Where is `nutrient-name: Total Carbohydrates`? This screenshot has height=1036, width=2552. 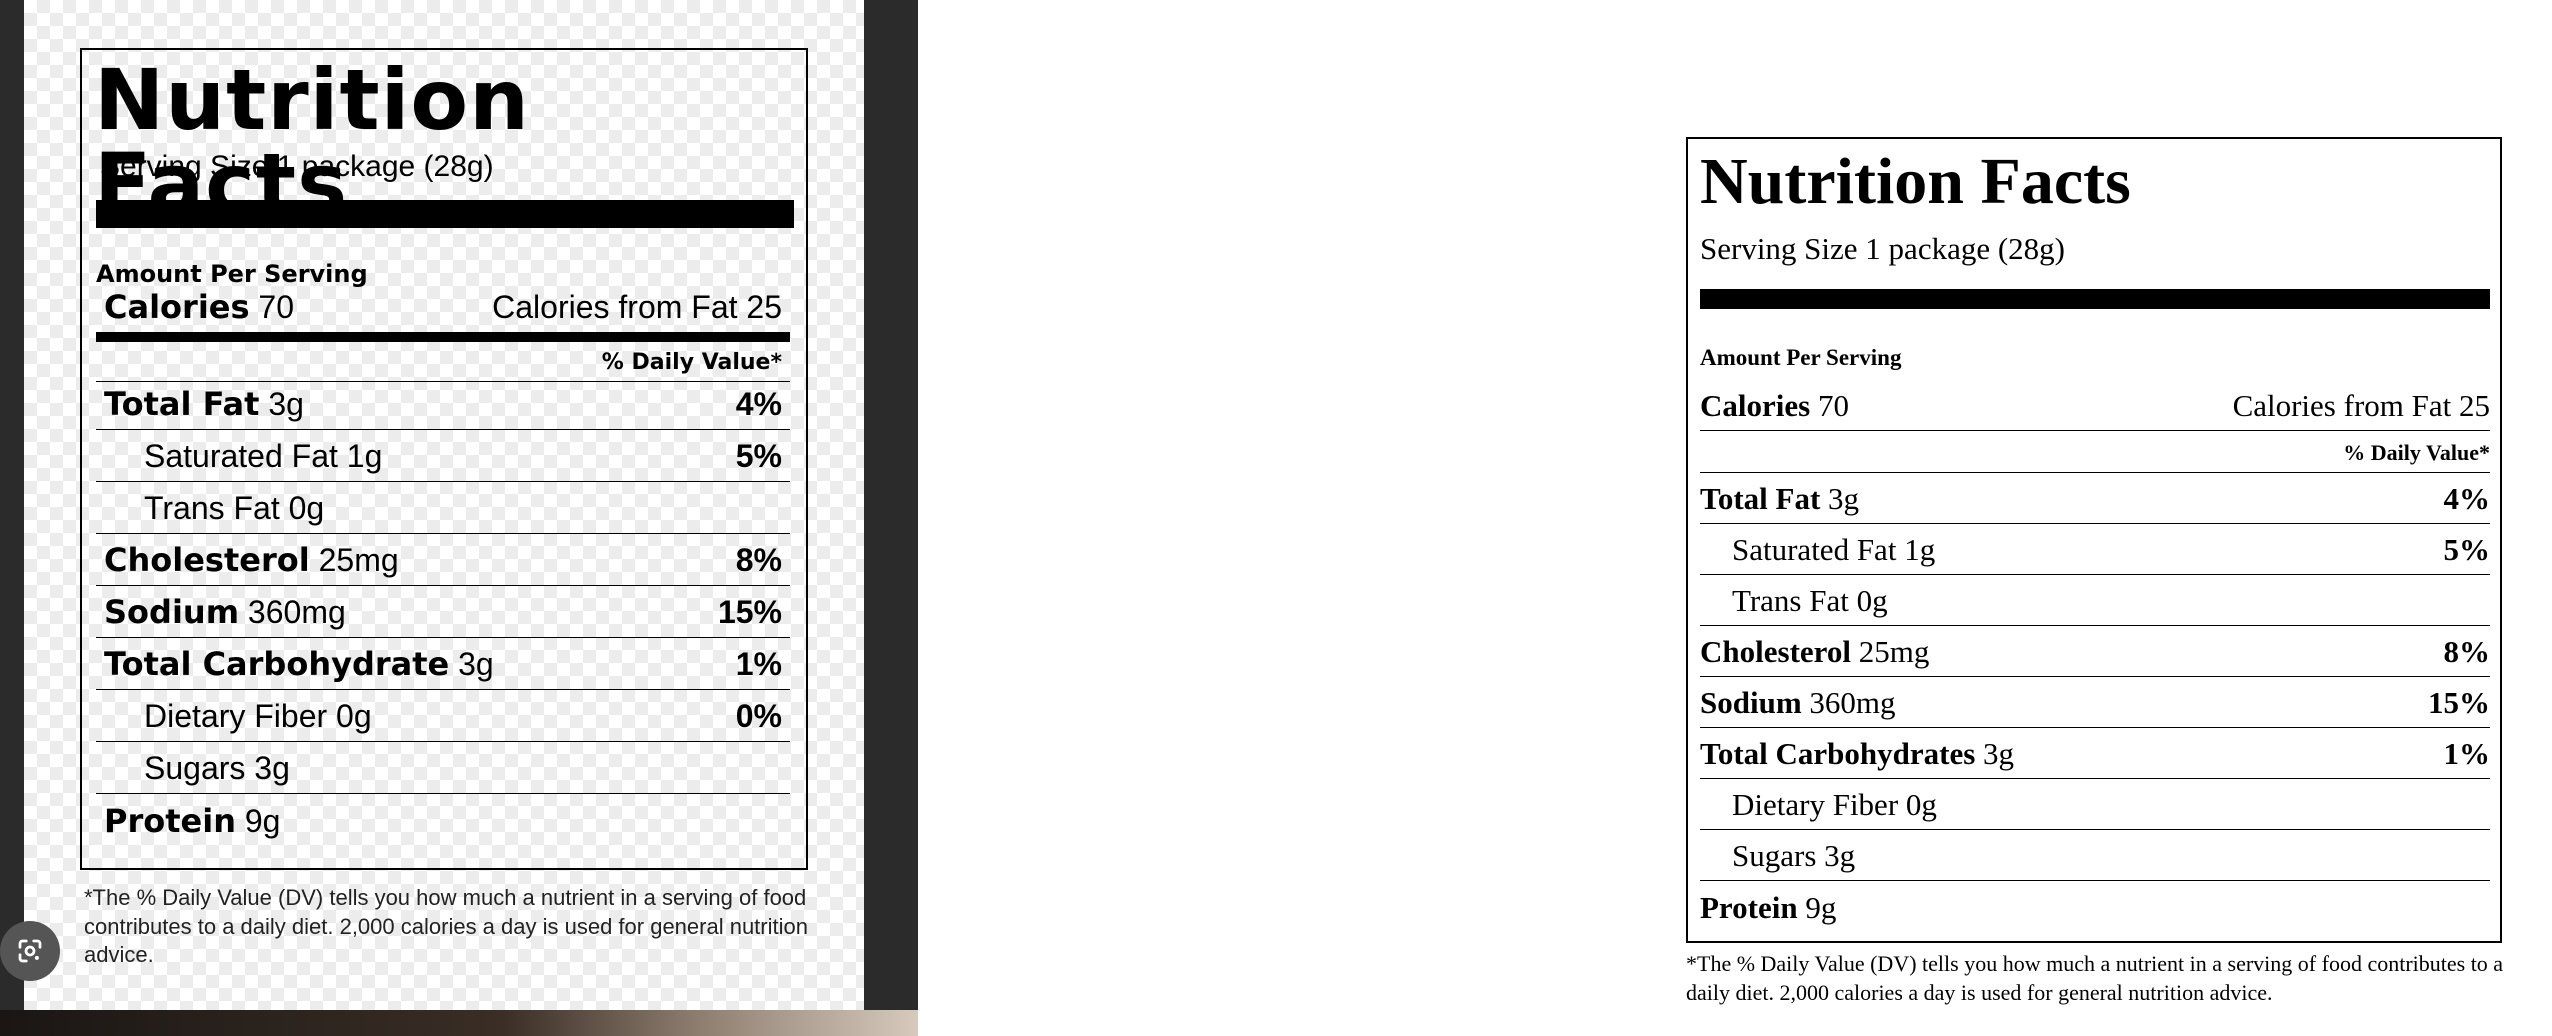
nutrient-name: Total Carbohydrates is located at coordinates (1838, 753).